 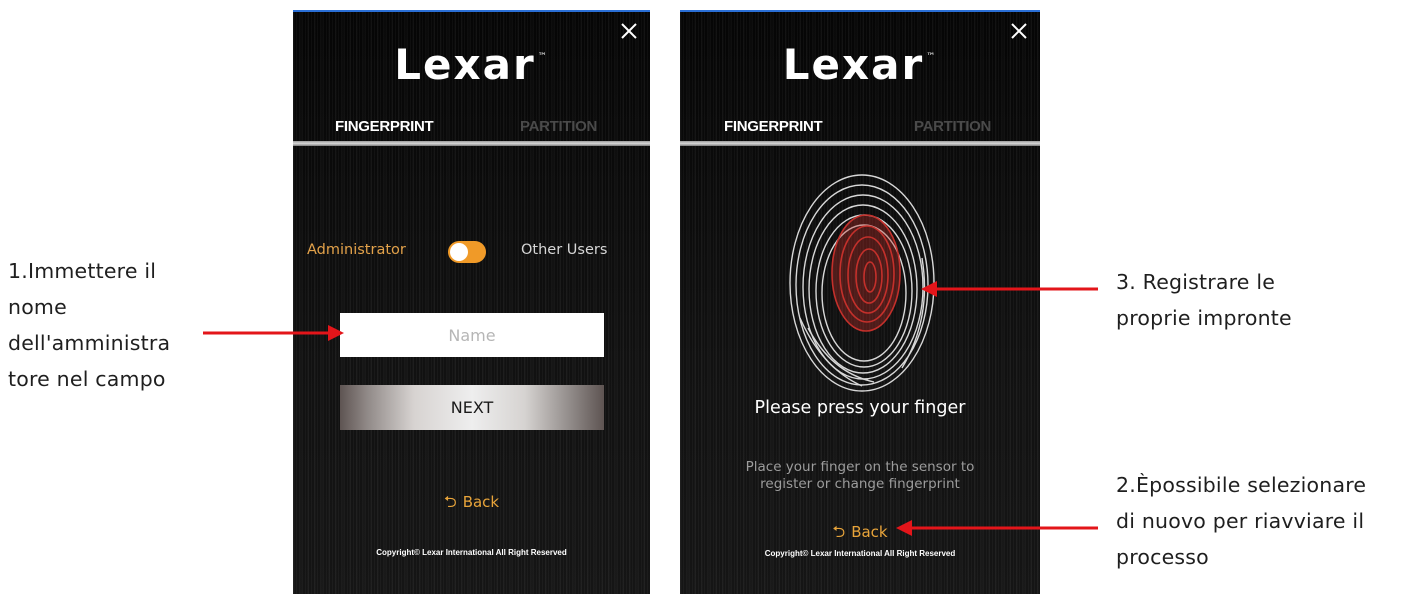 I want to click on role-other-users-label: Other Users, so click(x=564, y=250).